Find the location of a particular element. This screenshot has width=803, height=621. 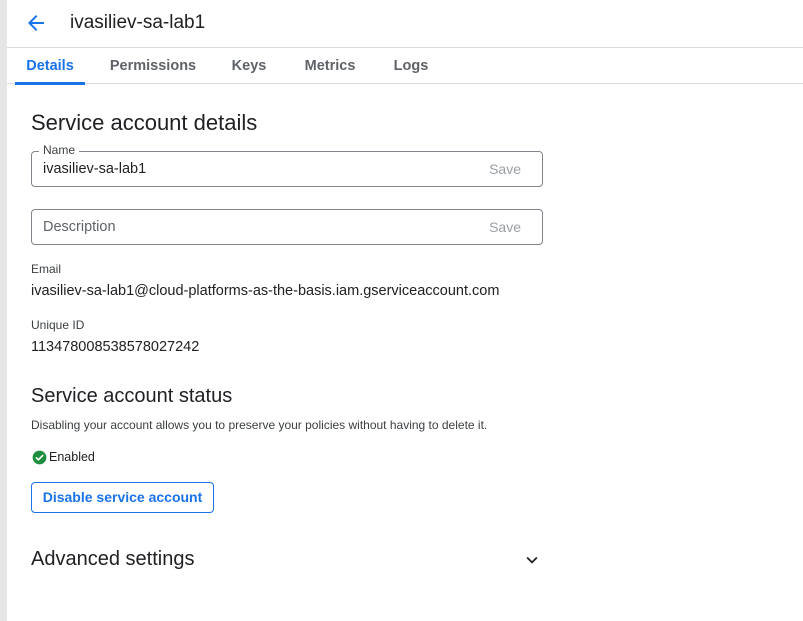

details-section-title: Service account details is located at coordinates (144, 122).